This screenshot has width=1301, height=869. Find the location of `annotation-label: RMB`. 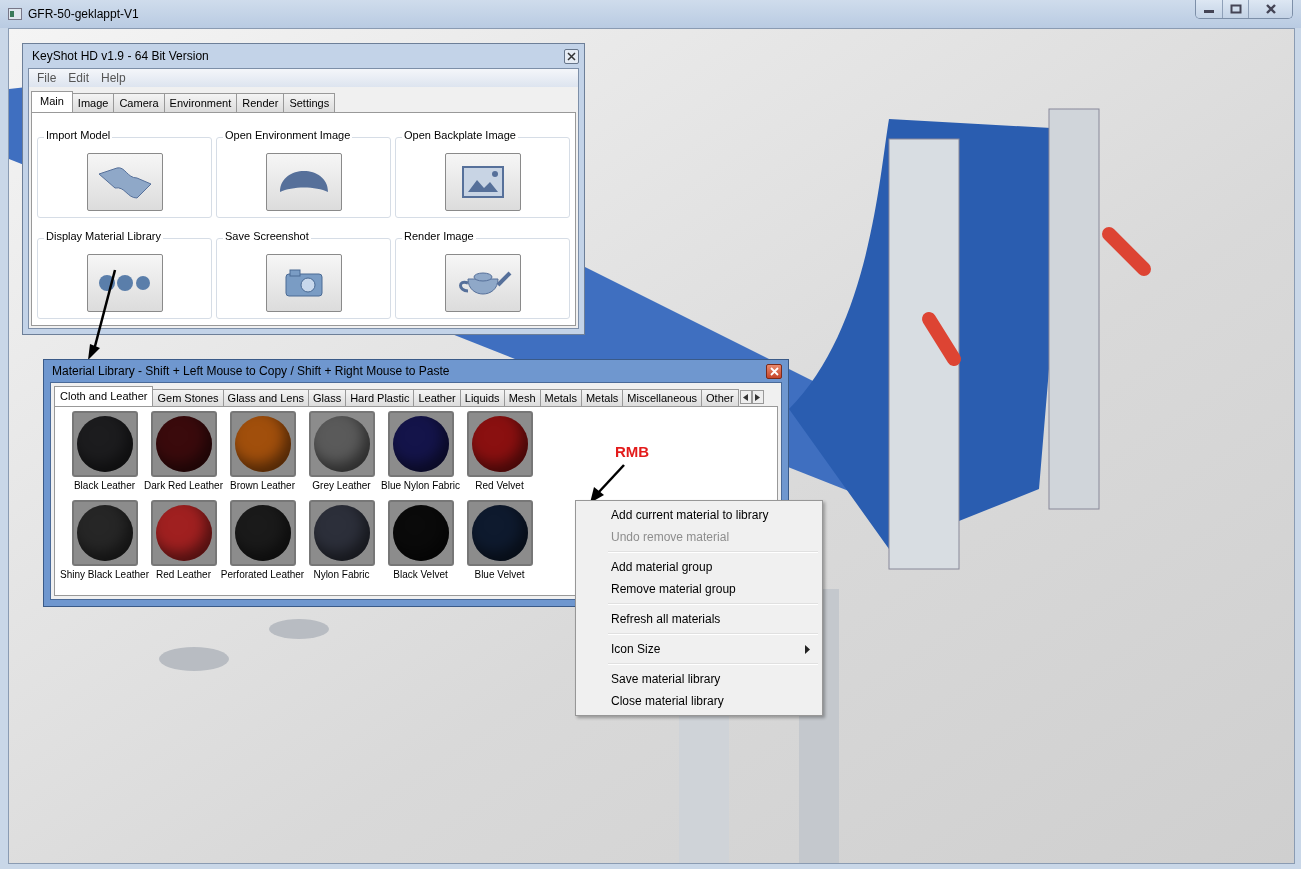

annotation-label: RMB is located at coordinates (632, 451).